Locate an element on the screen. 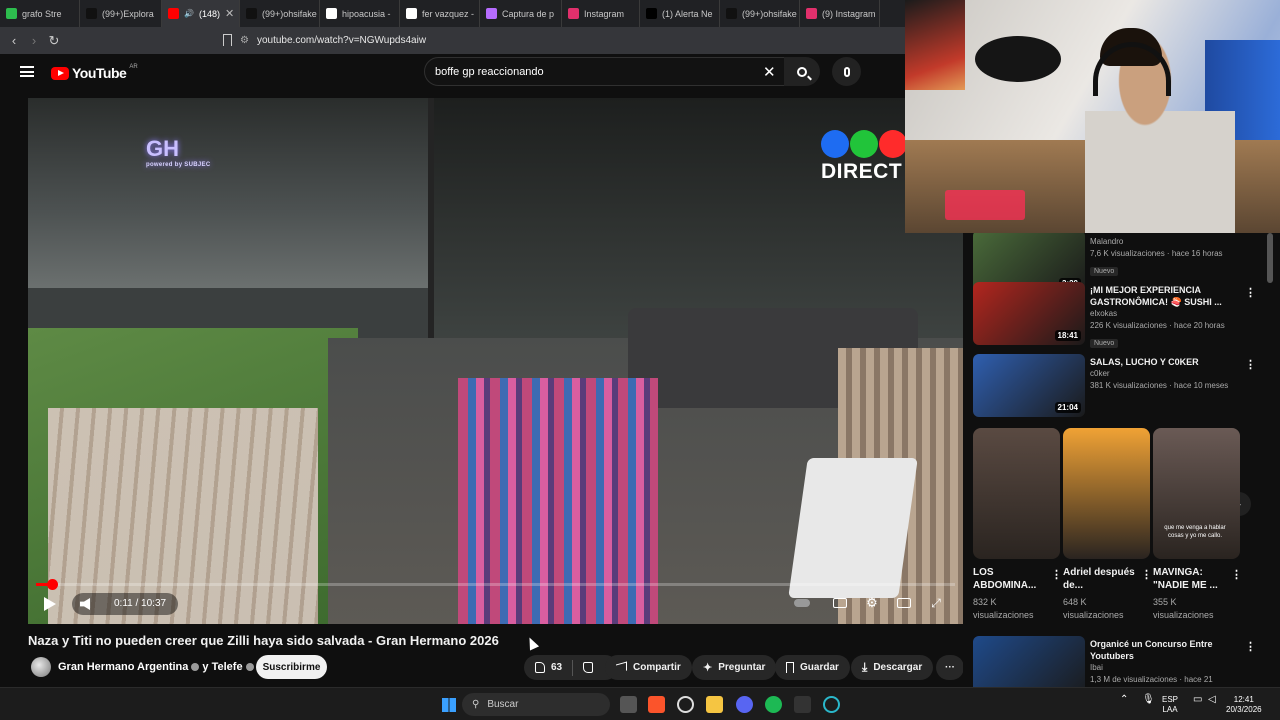 This screenshot has height=720, width=1280. bookmark-icon is located at coordinates (227, 40).